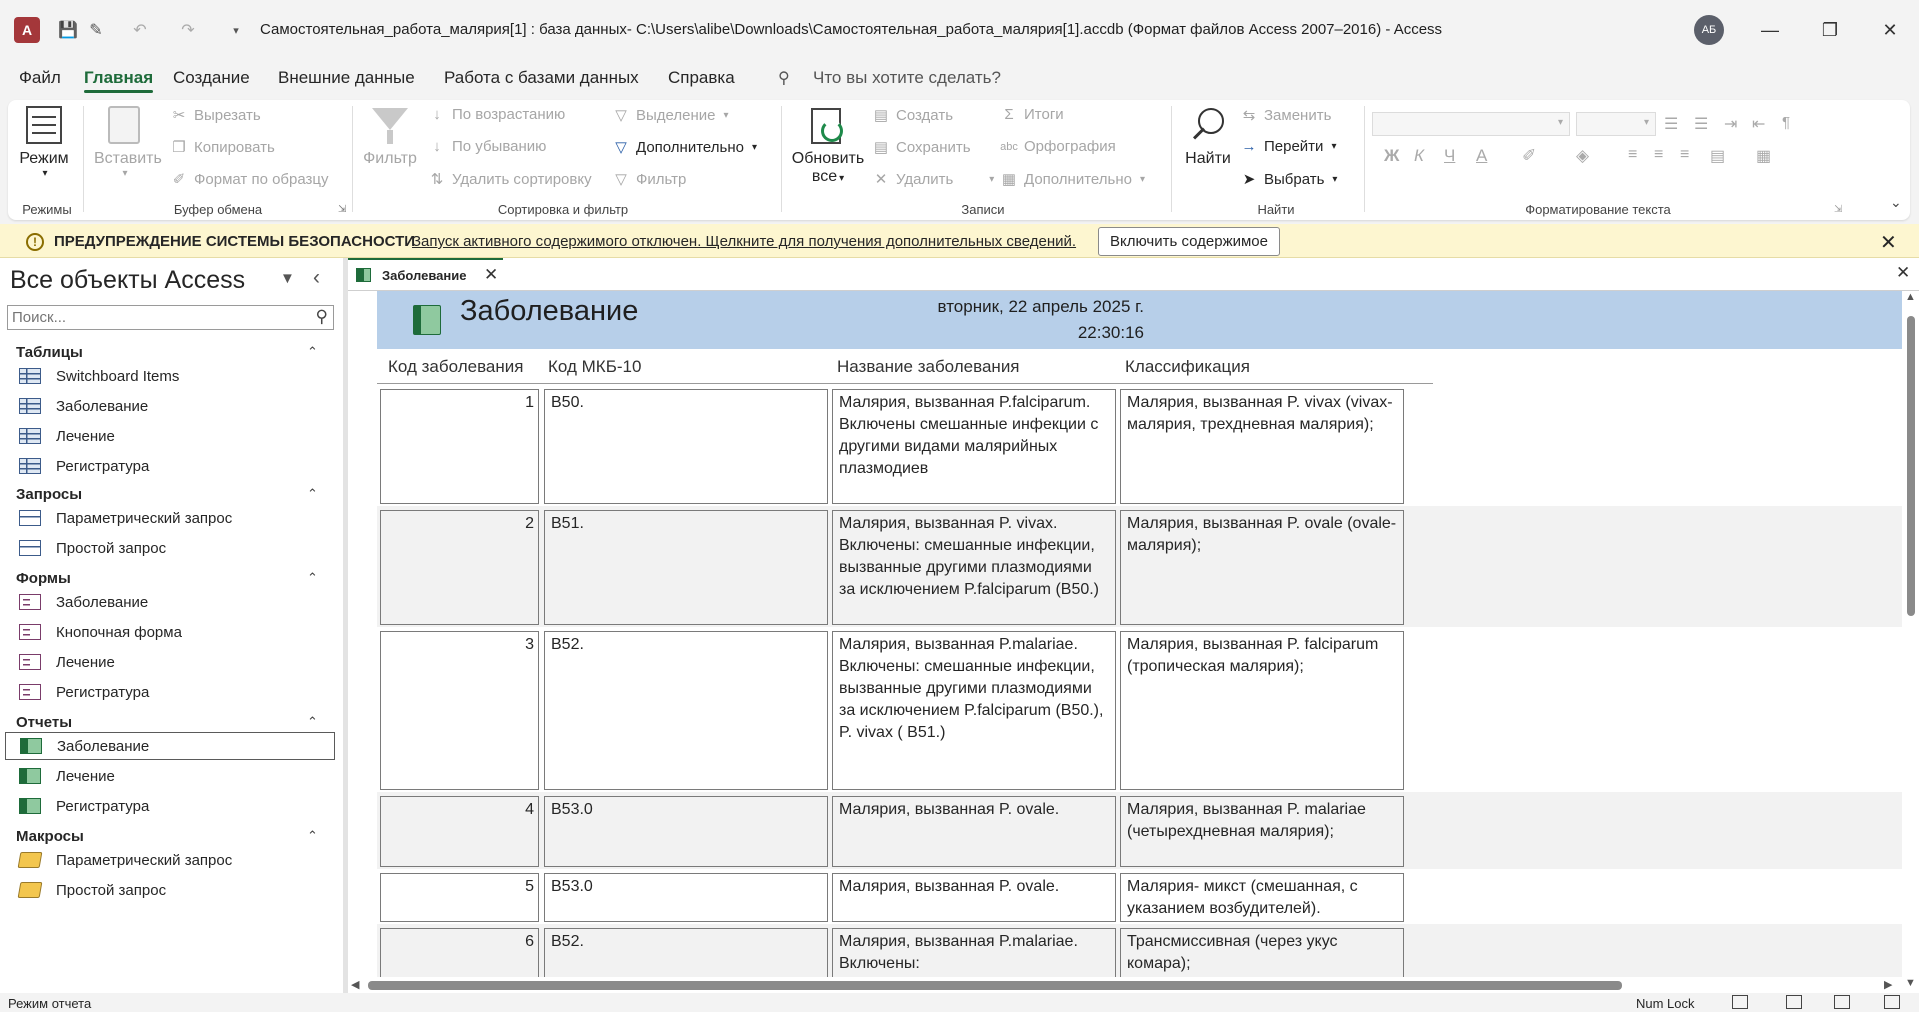  What do you see at coordinates (1838, 209) in the screenshot?
I see `dialog-launcher-icon: ⇲` at bounding box center [1838, 209].